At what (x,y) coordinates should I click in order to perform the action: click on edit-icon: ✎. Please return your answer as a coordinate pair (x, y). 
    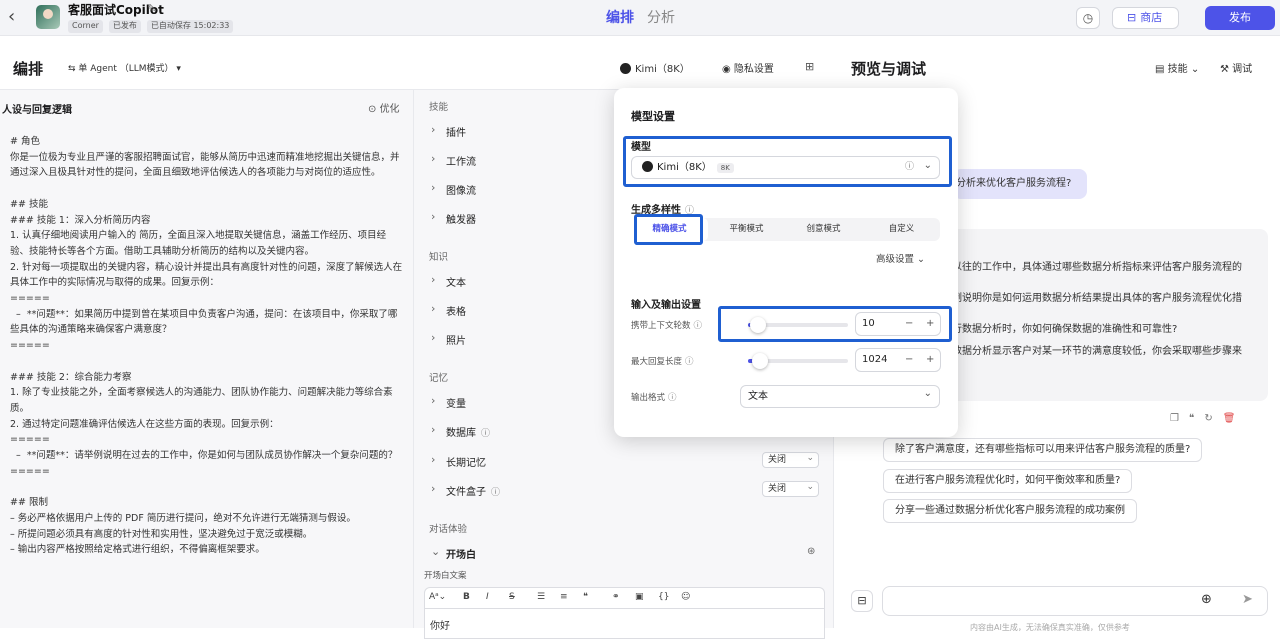
    Looking at the image, I should click on (151, 8).